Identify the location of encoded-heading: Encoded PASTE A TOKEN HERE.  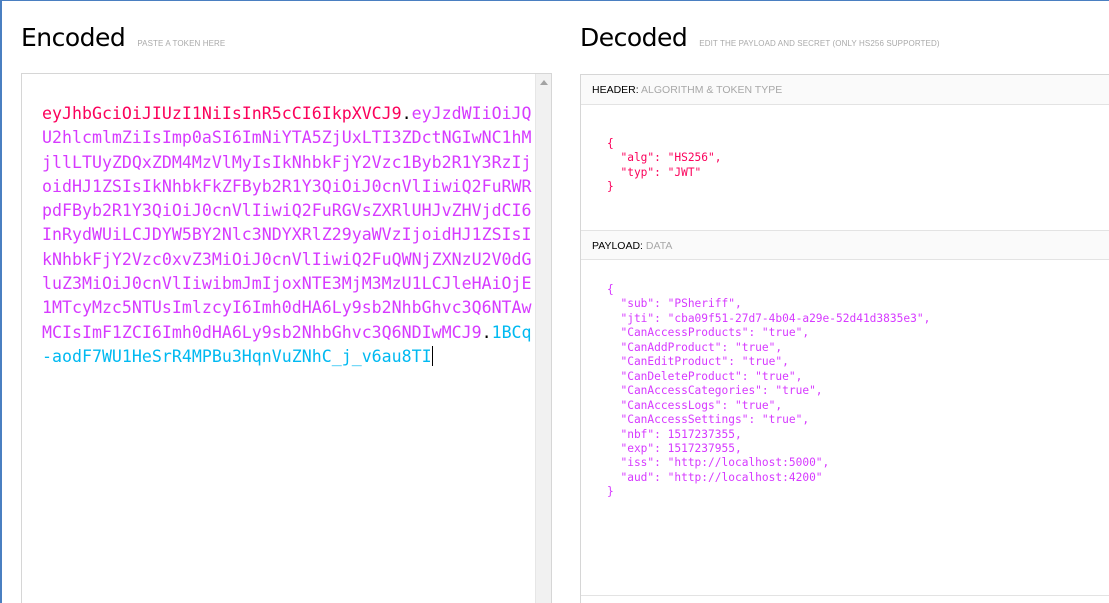
(123, 37).